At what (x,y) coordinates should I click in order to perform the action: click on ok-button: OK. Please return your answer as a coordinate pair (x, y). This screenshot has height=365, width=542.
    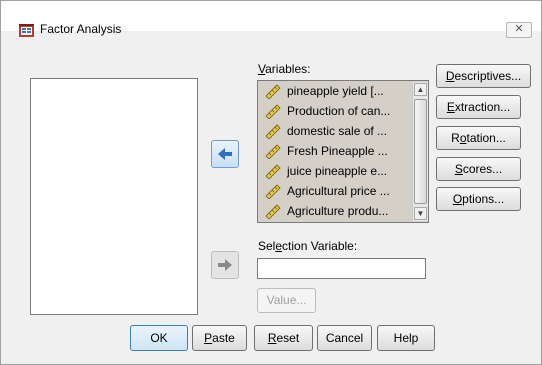
    Looking at the image, I should click on (159, 338).